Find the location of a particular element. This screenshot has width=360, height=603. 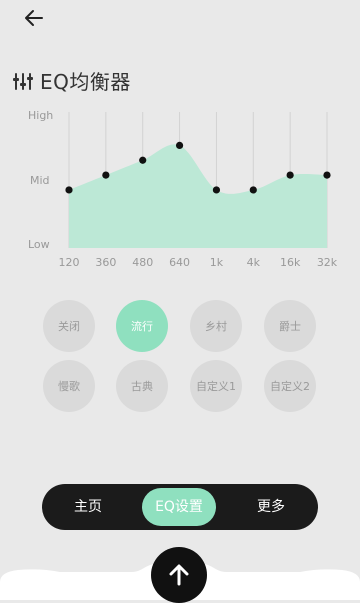

nav-eq-settings: EQ设置 is located at coordinates (179, 507).